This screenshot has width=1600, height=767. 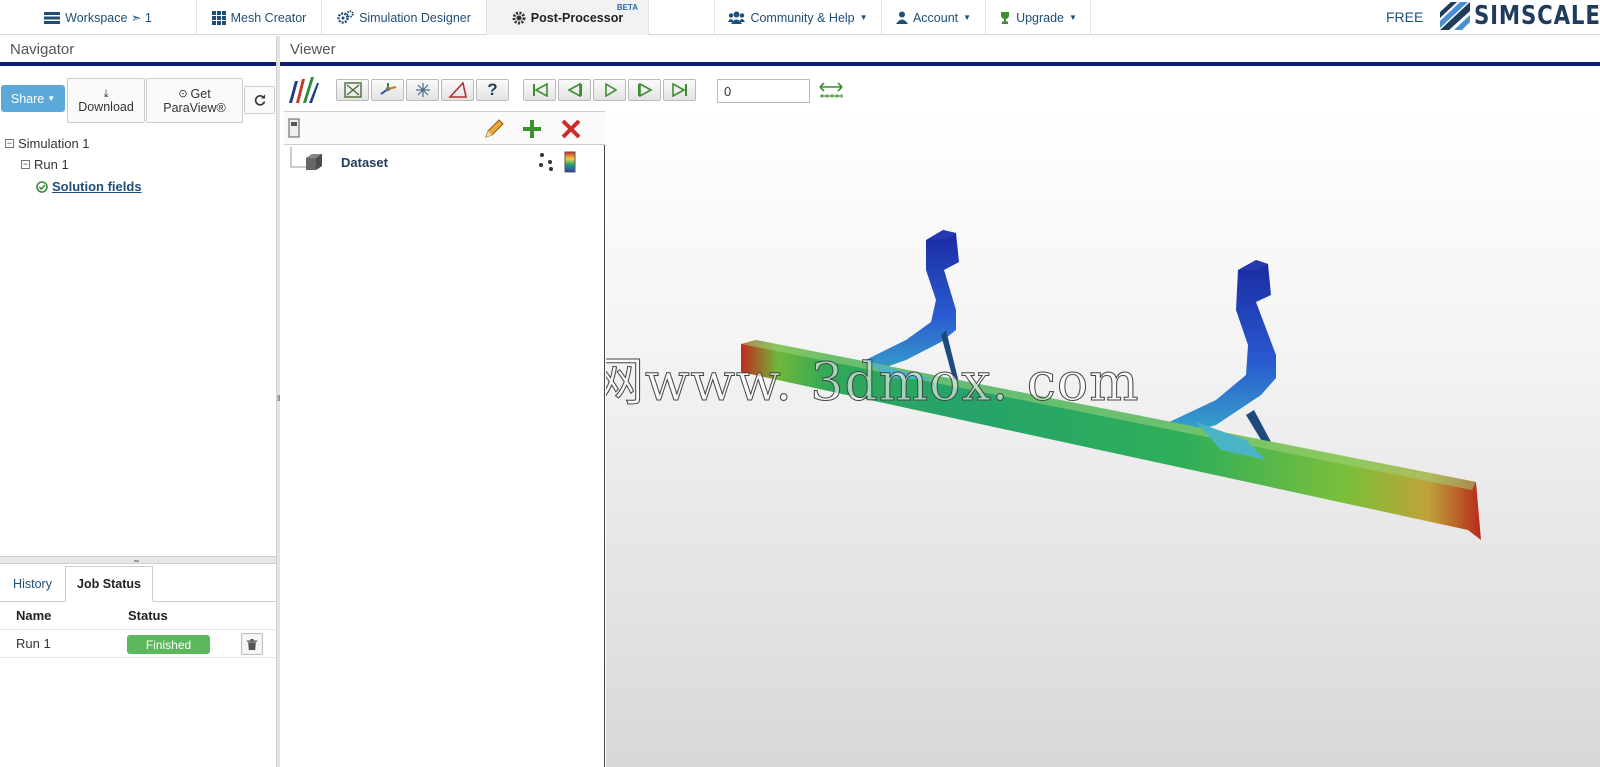 What do you see at coordinates (1455, 16) in the screenshot?
I see `logo-mark-icon` at bounding box center [1455, 16].